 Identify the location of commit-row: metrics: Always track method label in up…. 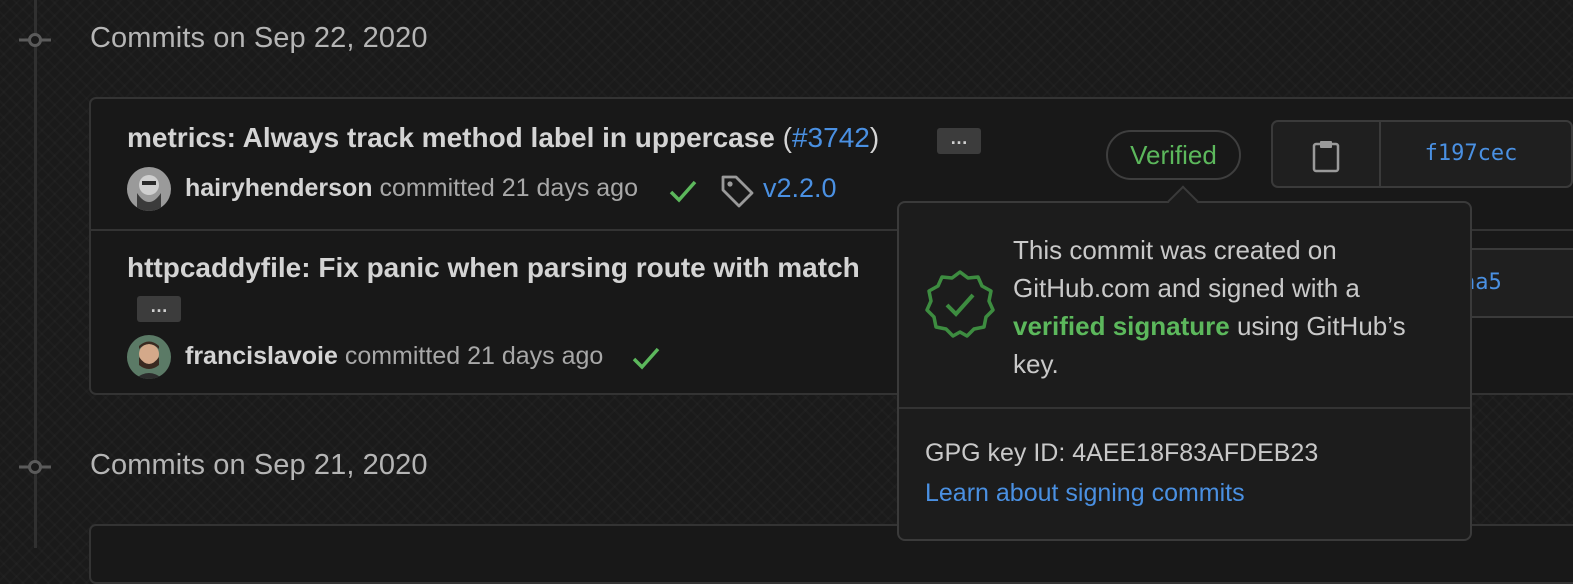
(503, 138).